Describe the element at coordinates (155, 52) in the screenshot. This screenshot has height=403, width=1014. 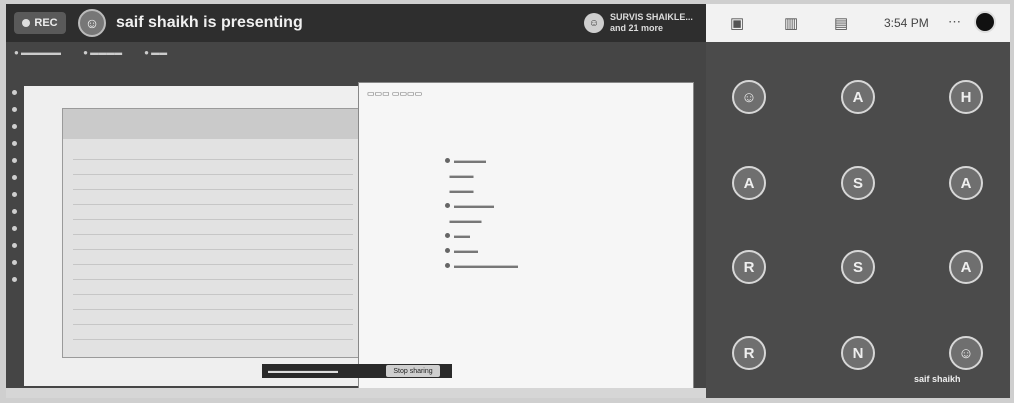
I see `share-tab-3: ● ▬▬` at that location.